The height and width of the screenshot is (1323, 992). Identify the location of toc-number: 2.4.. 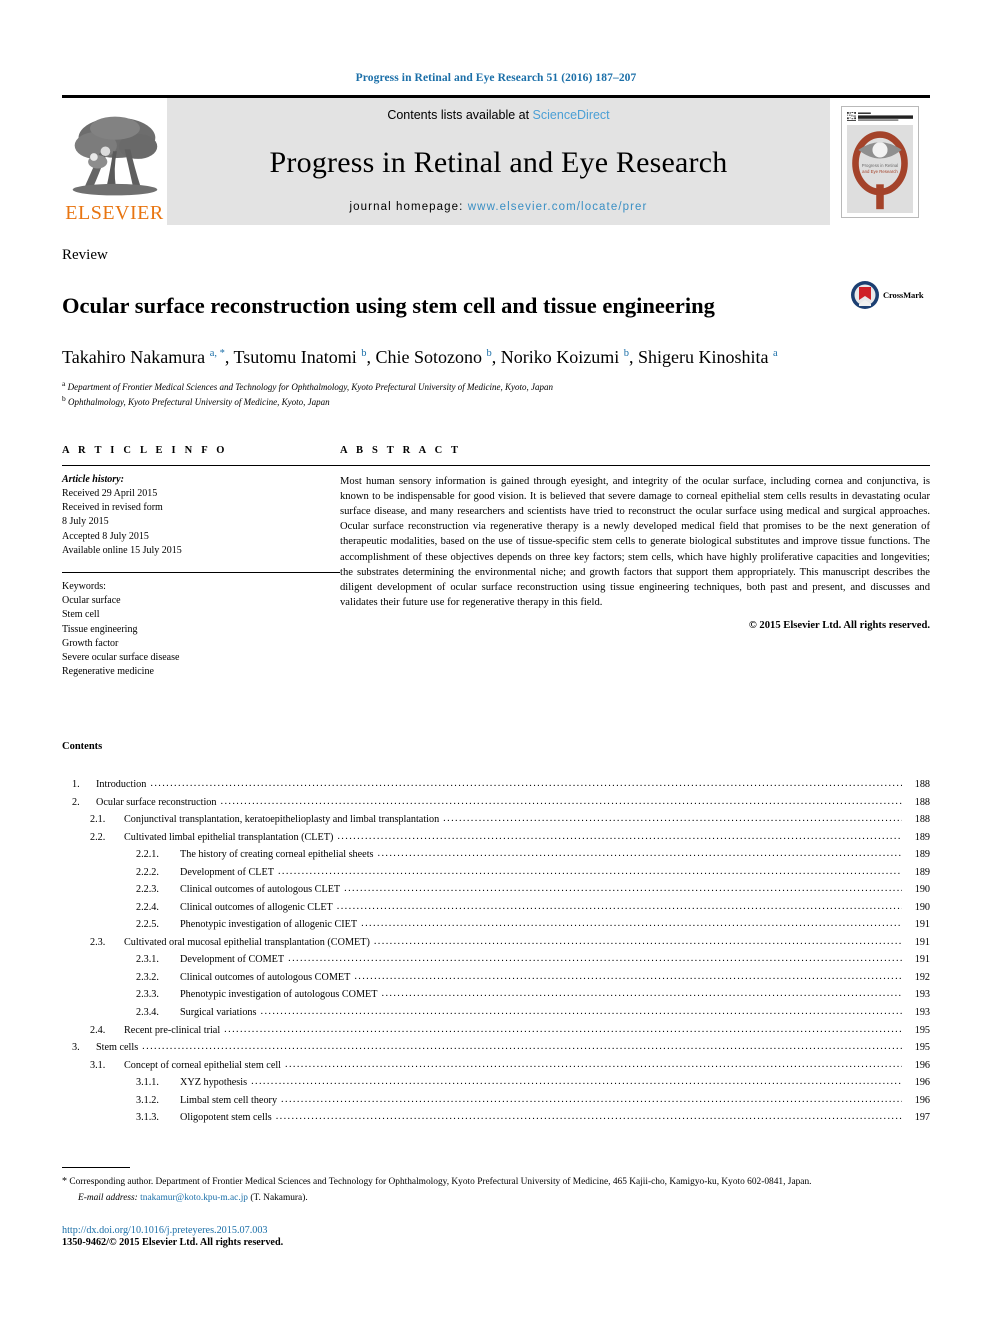
(98, 1030).